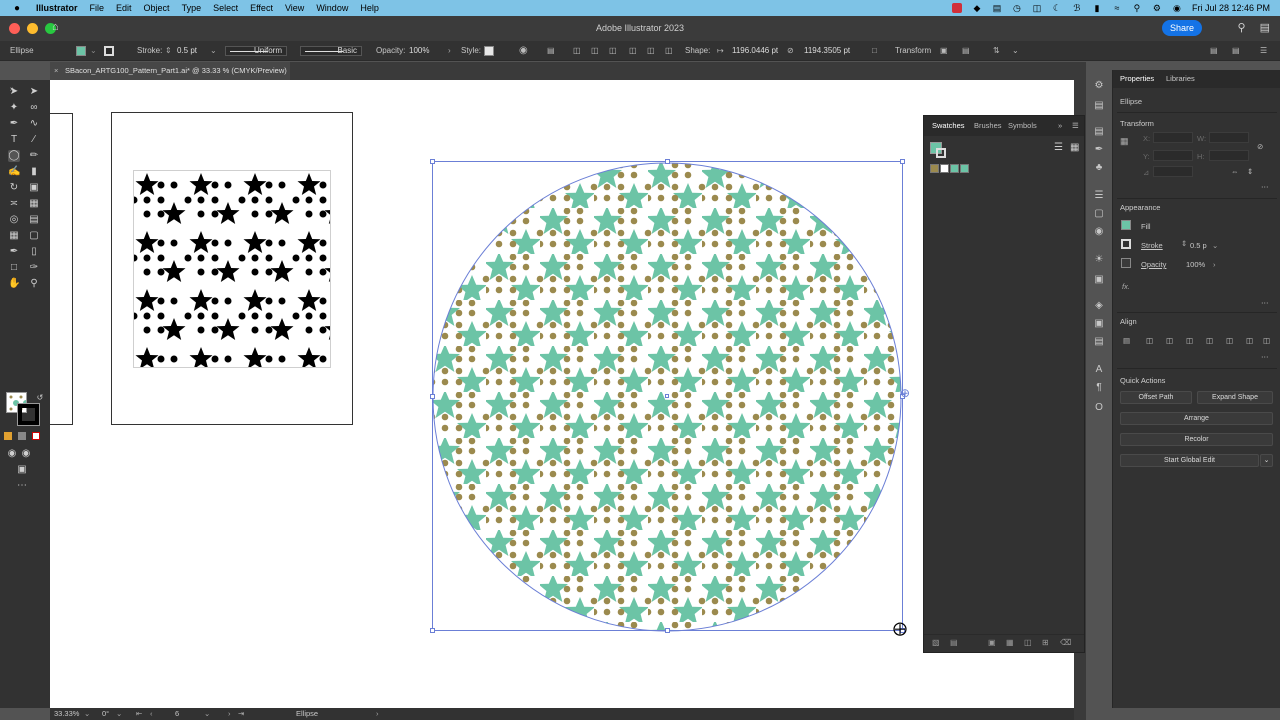 The width and height of the screenshot is (1280, 720). I want to click on free-transform-tool-icon: ▦, so click(34, 204).